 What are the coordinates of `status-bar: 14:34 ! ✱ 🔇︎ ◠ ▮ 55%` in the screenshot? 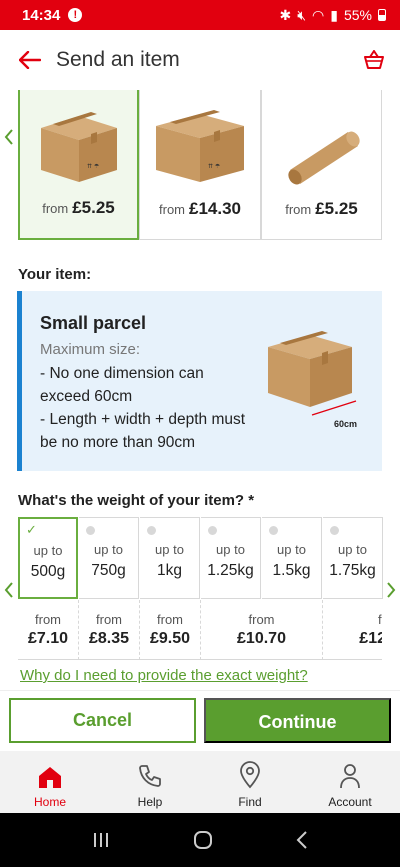 It's located at (200, 15).